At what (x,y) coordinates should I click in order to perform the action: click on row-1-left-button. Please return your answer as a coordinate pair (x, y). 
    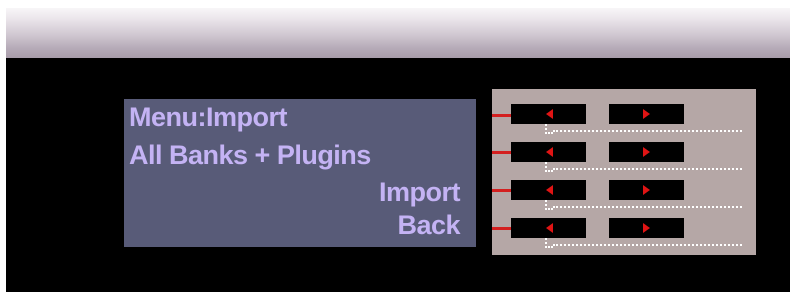
    Looking at the image, I should click on (548, 114).